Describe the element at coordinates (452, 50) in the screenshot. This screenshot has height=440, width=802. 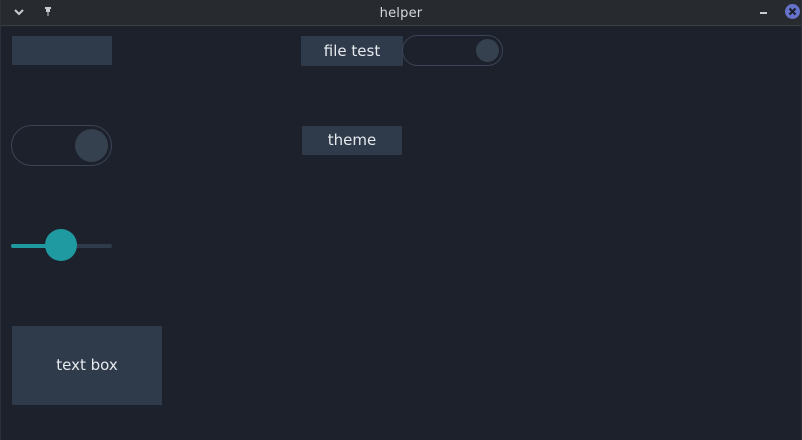
I see `file-test-toggle` at that location.